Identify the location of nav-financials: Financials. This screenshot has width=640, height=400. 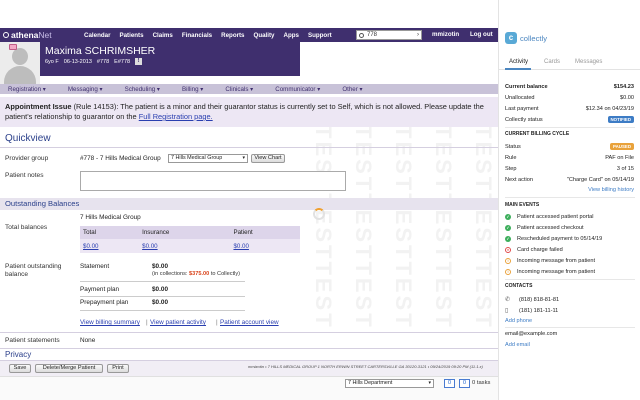
(197, 35).